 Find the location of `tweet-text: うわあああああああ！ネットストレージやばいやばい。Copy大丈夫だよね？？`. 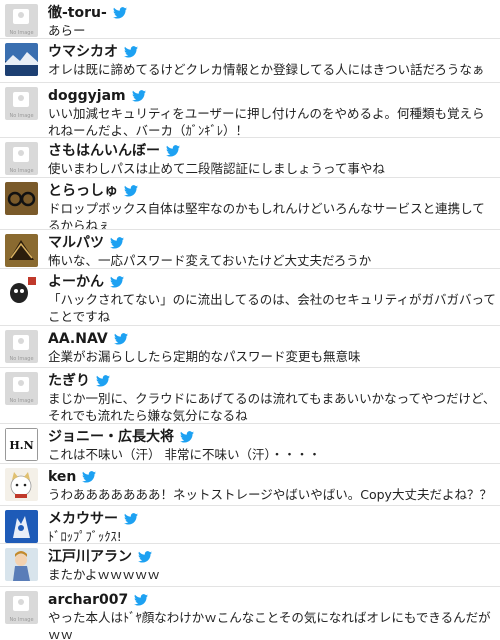

tweet-text: うわあああああああ！ネットストレージやばいやばい。Copy大丈夫だよね？？ is located at coordinates (270, 494).